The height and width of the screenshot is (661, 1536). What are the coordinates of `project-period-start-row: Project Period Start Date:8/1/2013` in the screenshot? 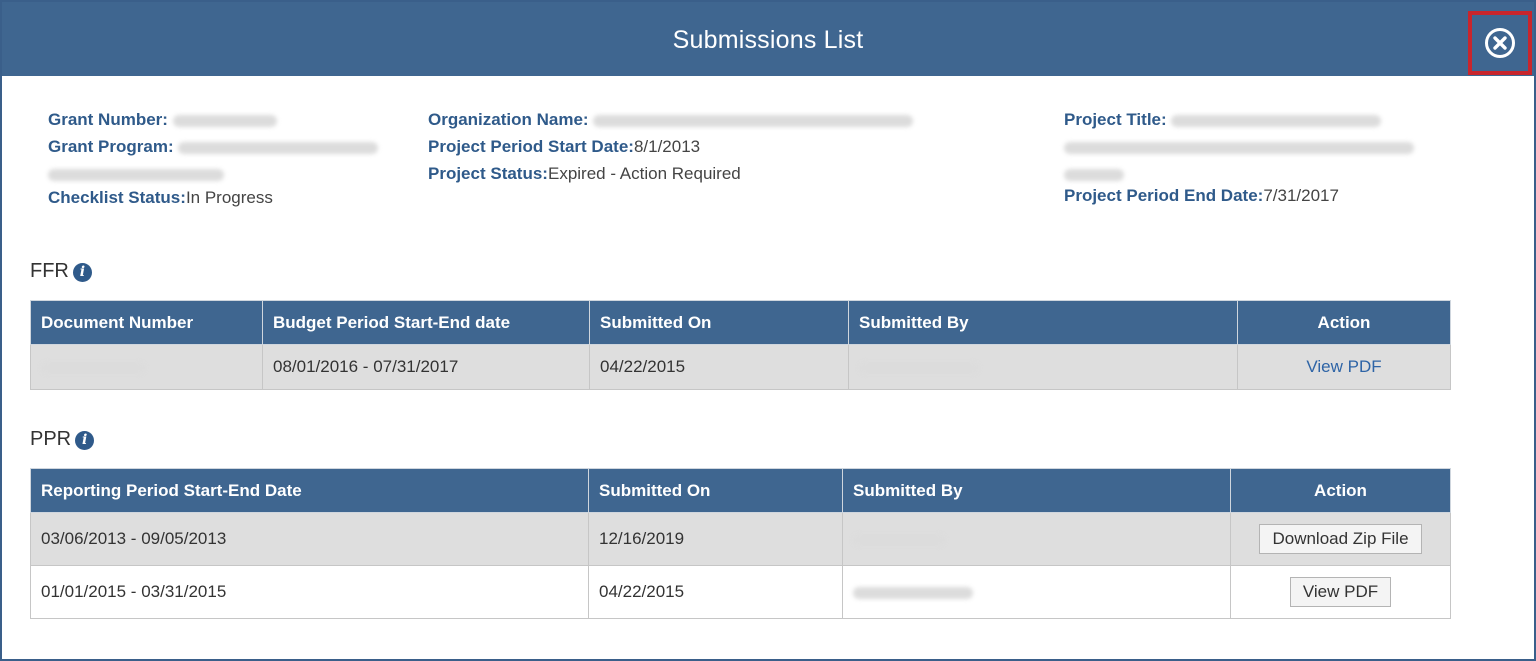 It's located at (708, 146).